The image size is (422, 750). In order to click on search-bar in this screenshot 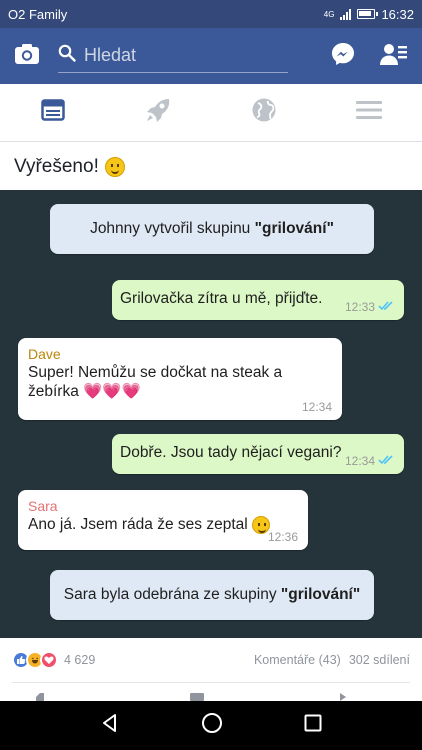, I will do `click(173, 56)`.